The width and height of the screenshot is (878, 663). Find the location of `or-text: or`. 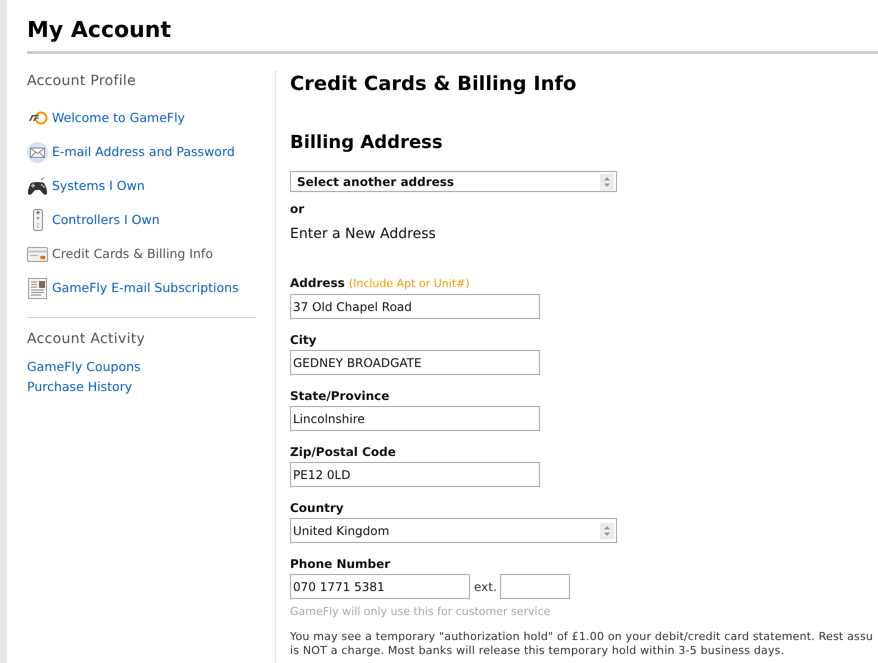

or-text: or is located at coordinates (297, 209).